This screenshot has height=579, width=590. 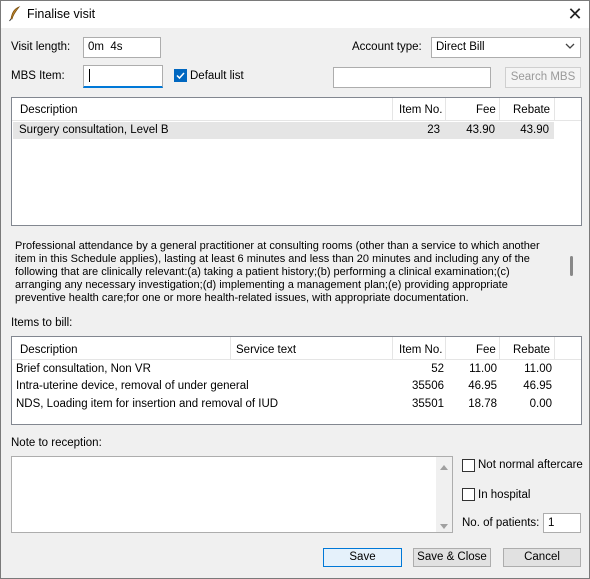 What do you see at coordinates (444, 527) in the screenshot?
I see `scroll-down-icon` at bounding box center [444, 527].